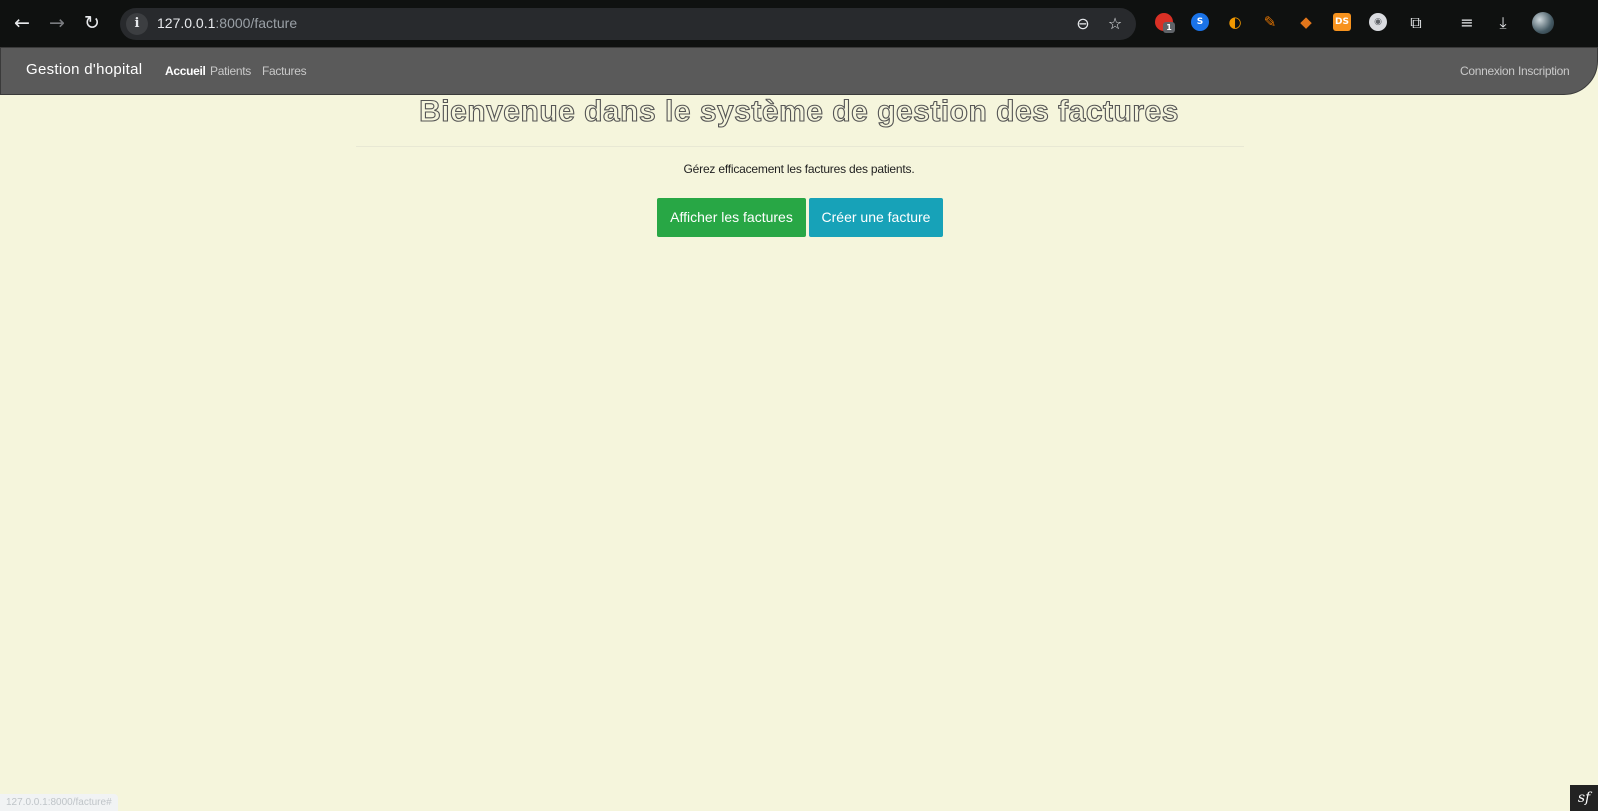  Describe the element at coordinates (230, 71) in the screenshot. I see `nav-link-patients: Patients` at that location.